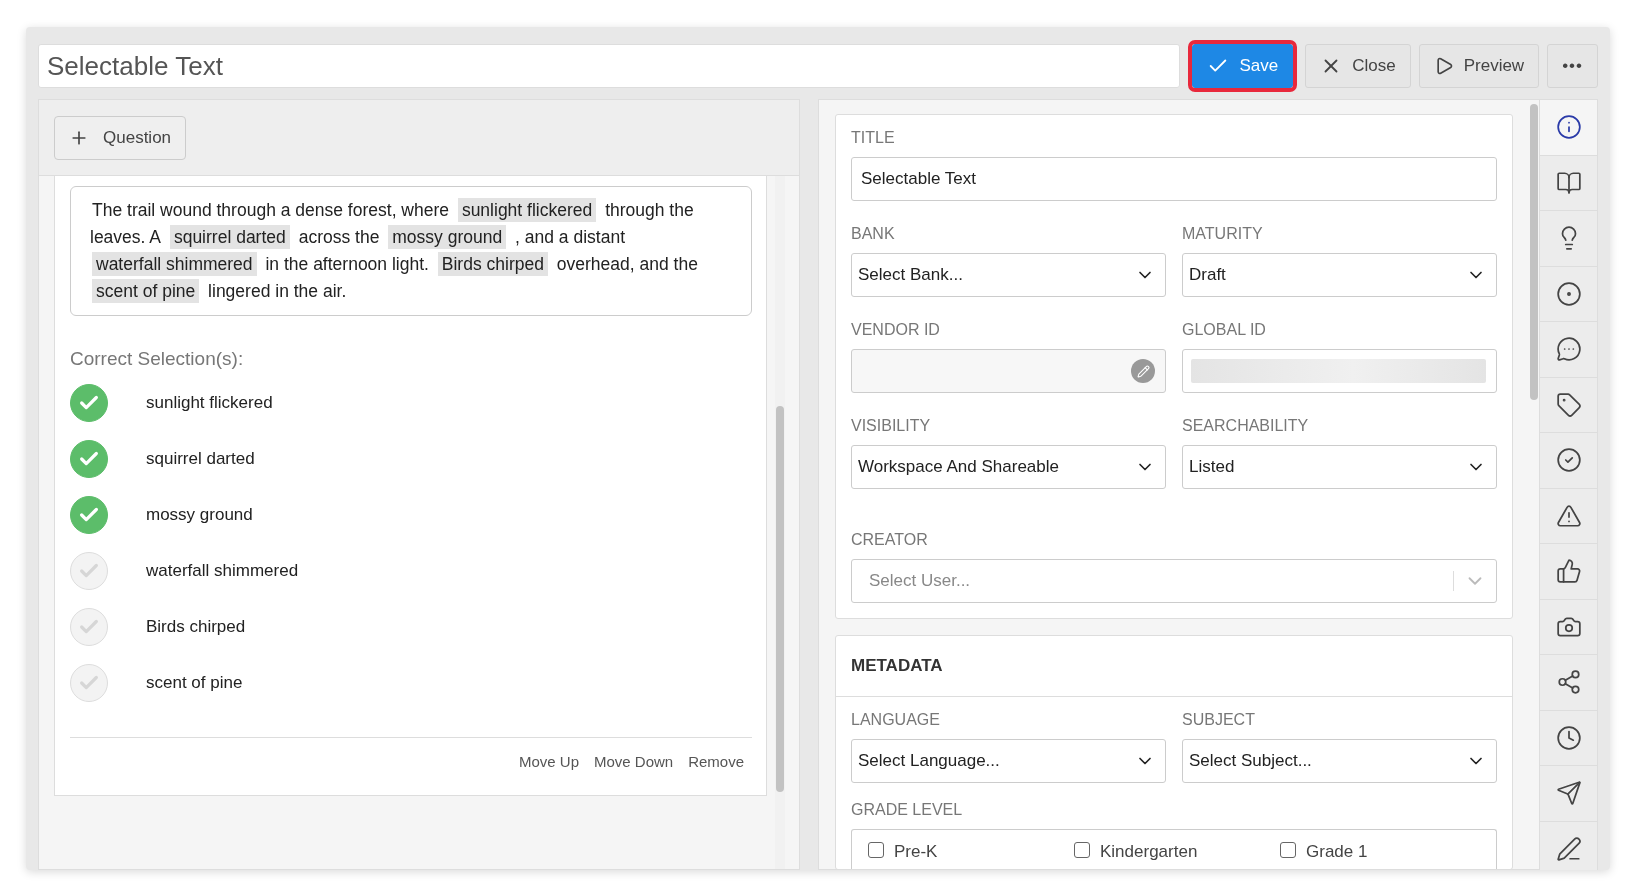  Describe the element at coordinates (1568, 571) in the screenshot. I see `thumbs-up-icon` at that location.